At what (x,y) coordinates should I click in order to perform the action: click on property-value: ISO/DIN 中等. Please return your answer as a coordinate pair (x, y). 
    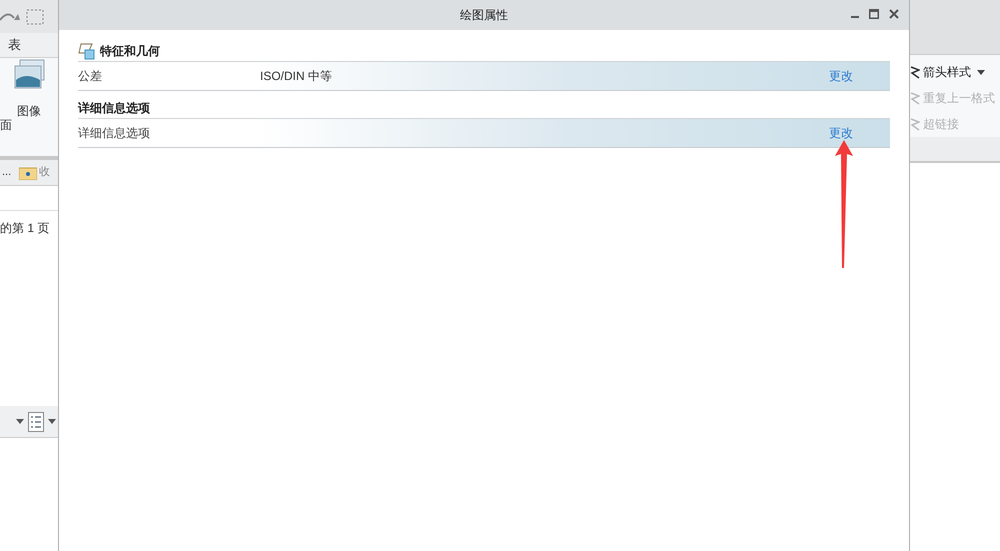
    Looking at the image, I should click on (297, 76).